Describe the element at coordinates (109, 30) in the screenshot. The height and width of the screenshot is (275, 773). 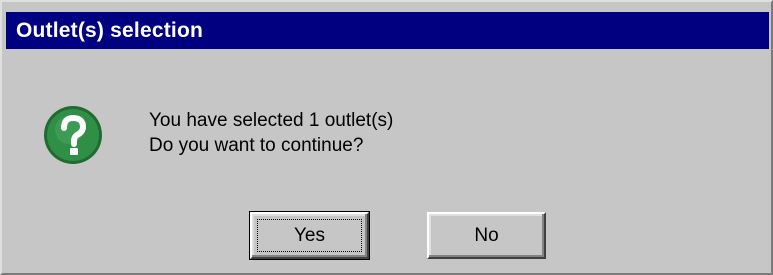
I see `dialog-title: Outlet(s) selection` at that location.